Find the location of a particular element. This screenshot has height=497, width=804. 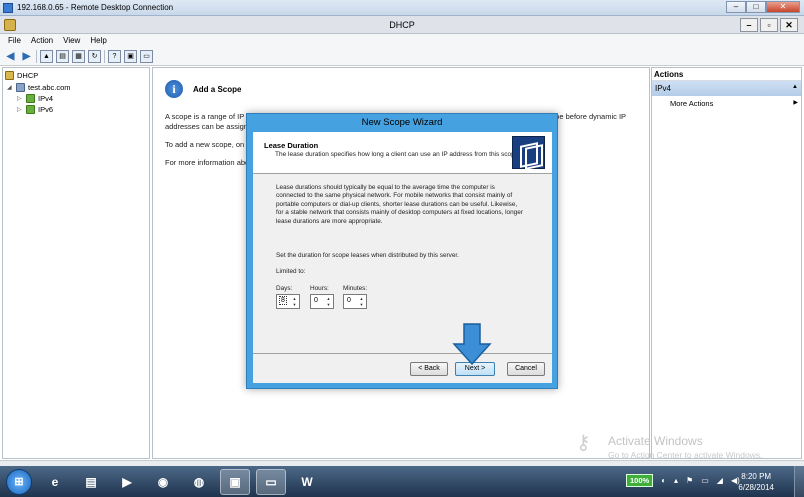

up-folder-icon: ▲ is located at coordinates (46, 56).